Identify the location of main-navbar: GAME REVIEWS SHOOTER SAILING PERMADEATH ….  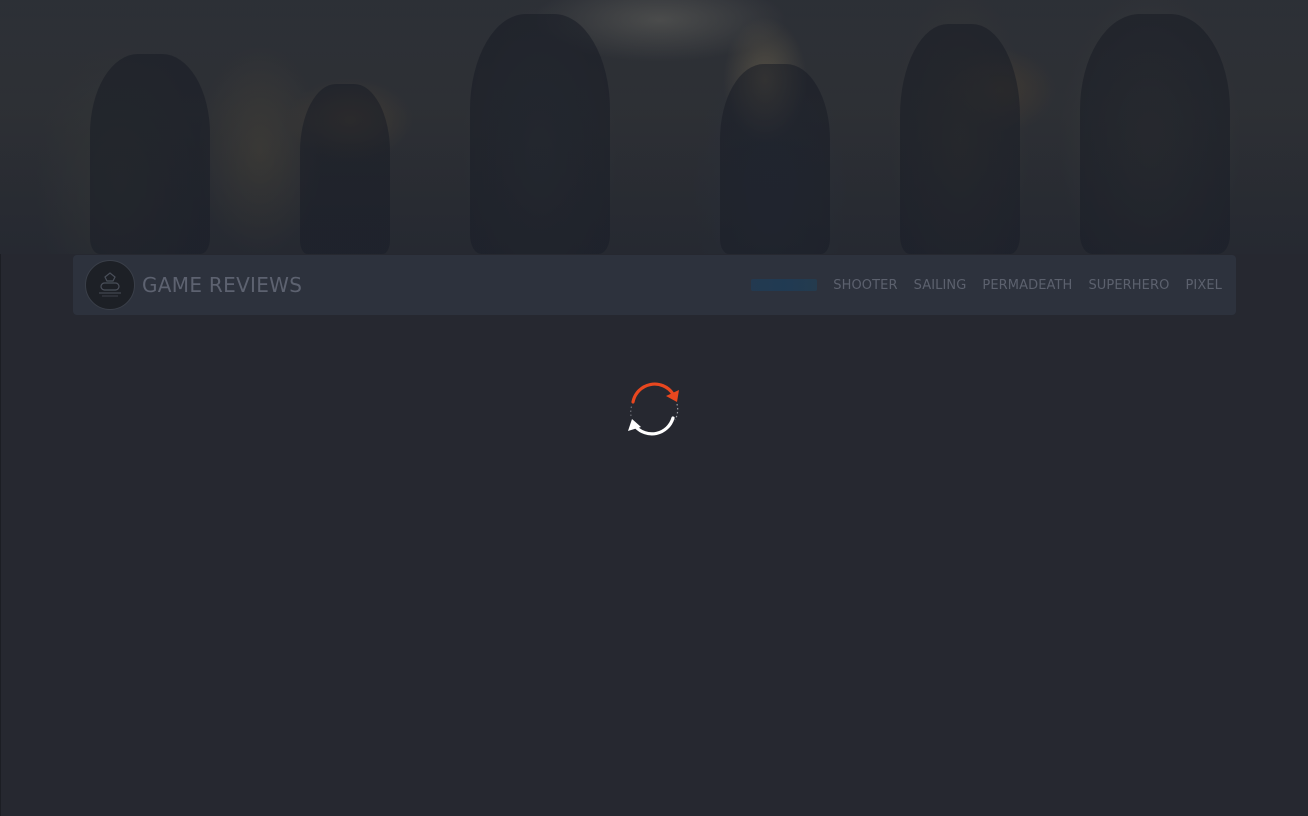
(654, 285).